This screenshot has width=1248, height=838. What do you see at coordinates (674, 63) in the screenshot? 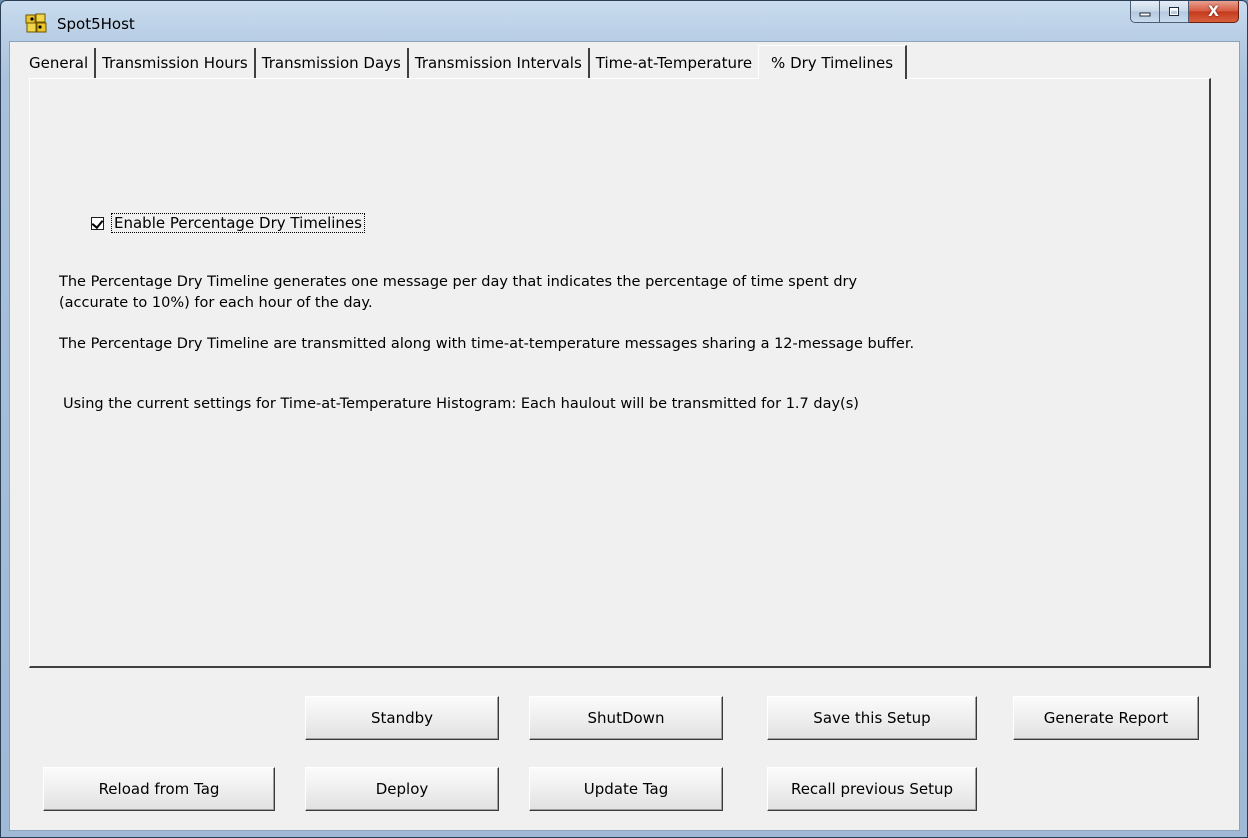
I see `tab-time-at-temperature: Time-at-Temperature` at bounding box center [674, 63].